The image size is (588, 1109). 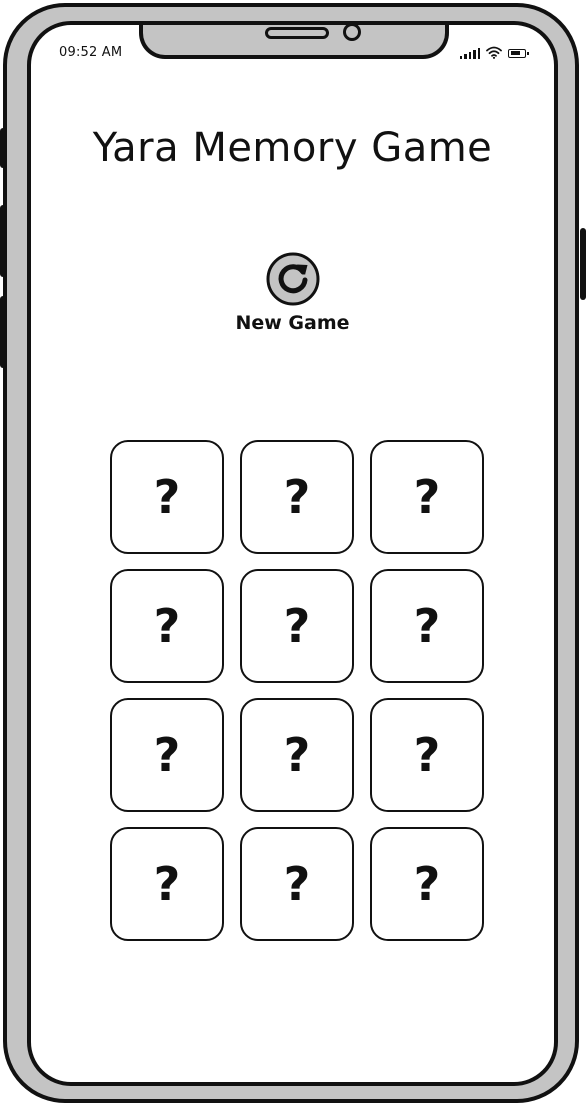 What do you see at coordinates (518, 53) in the screenshot?
I see `battery-icon` at bounding box center [518, 53].